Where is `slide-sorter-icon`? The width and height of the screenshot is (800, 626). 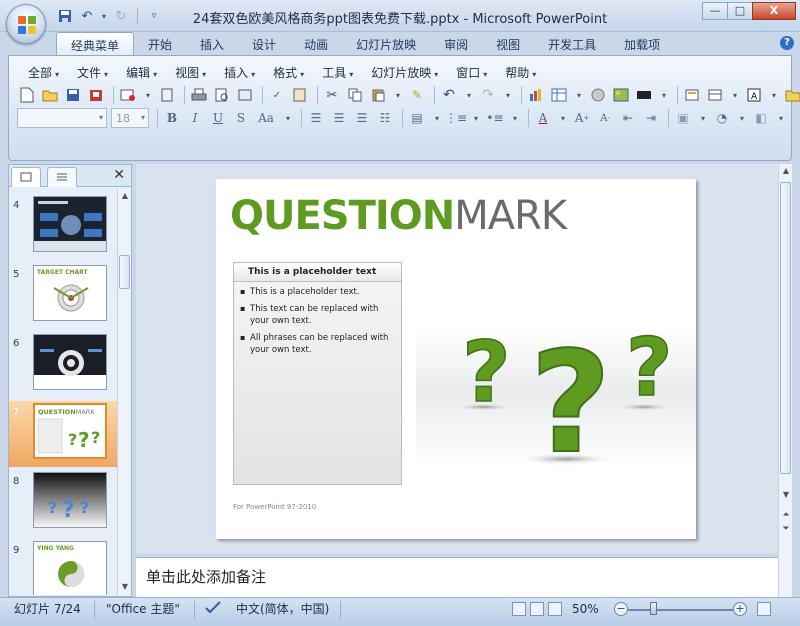
slide-sorter-icon is located at coordinates (537, 609).